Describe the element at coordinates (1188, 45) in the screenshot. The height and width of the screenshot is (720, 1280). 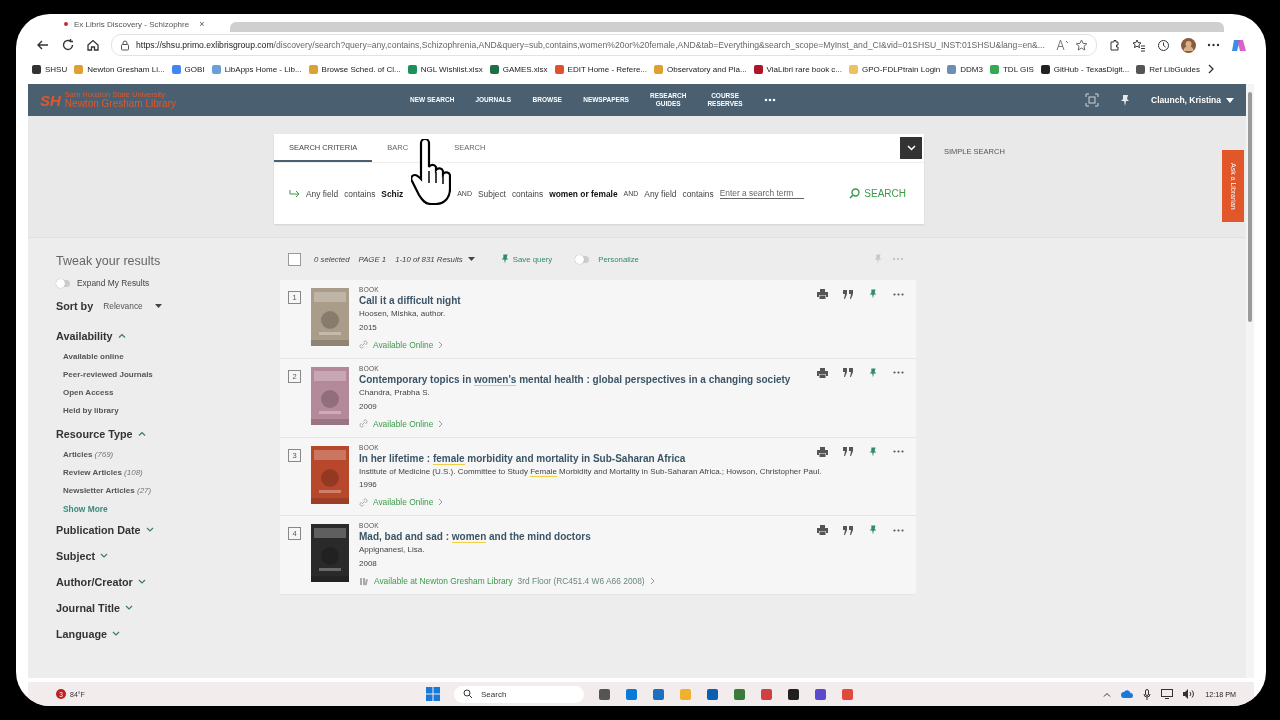
I see `avatar-icon` at that location.